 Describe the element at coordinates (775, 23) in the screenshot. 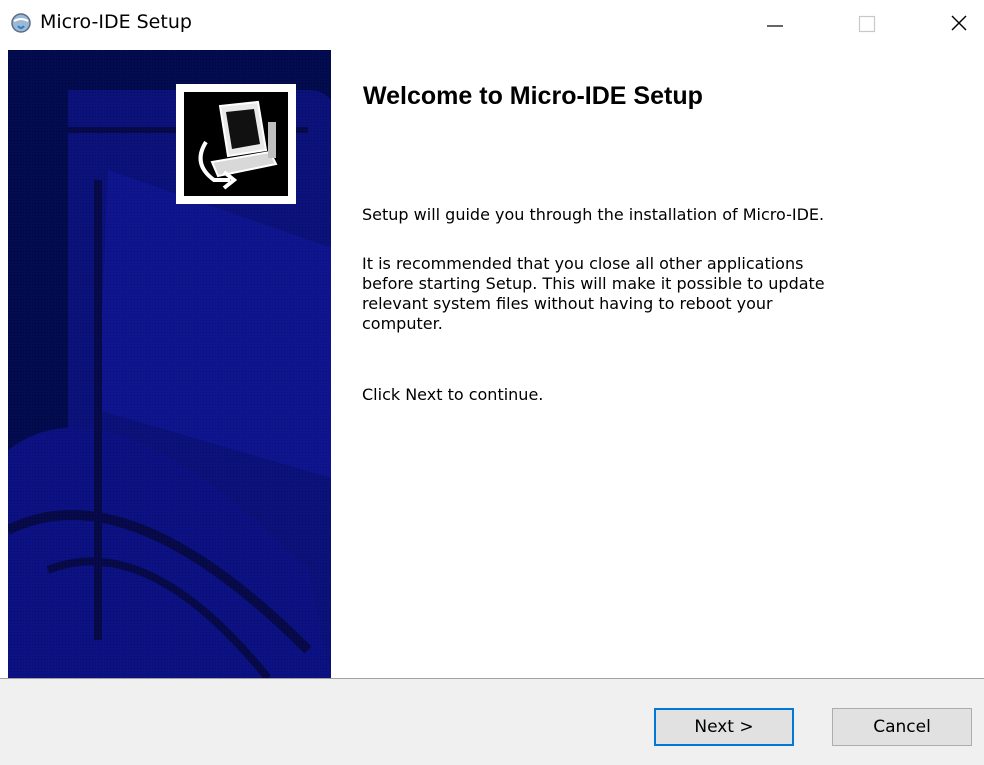

I see `minimize-button` at that location.